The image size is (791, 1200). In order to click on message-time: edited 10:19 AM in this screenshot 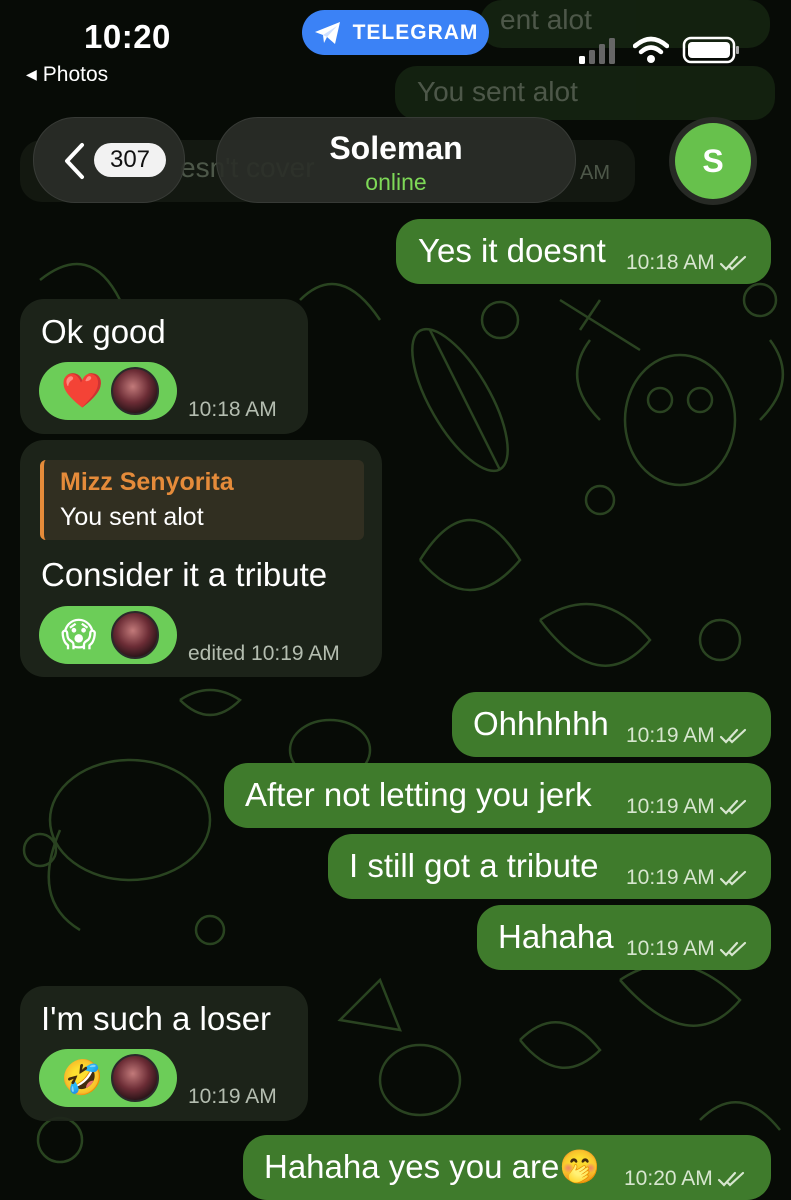, I will do `click(264, 653)`.